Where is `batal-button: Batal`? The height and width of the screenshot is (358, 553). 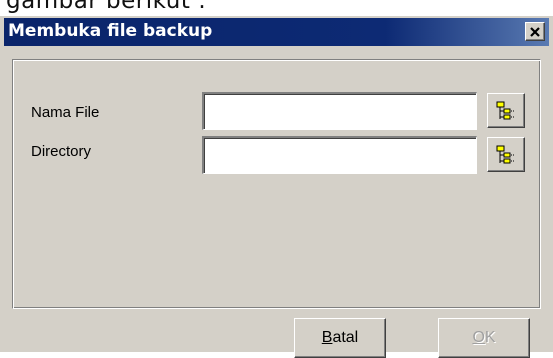
batal-button: Batal is located at coordinates (340, 338).